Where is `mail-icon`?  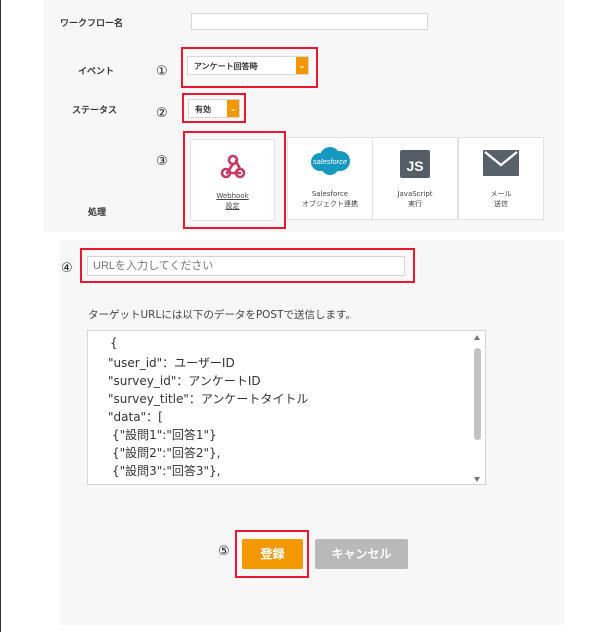 mail-icon is located at coordinates (501, 163).